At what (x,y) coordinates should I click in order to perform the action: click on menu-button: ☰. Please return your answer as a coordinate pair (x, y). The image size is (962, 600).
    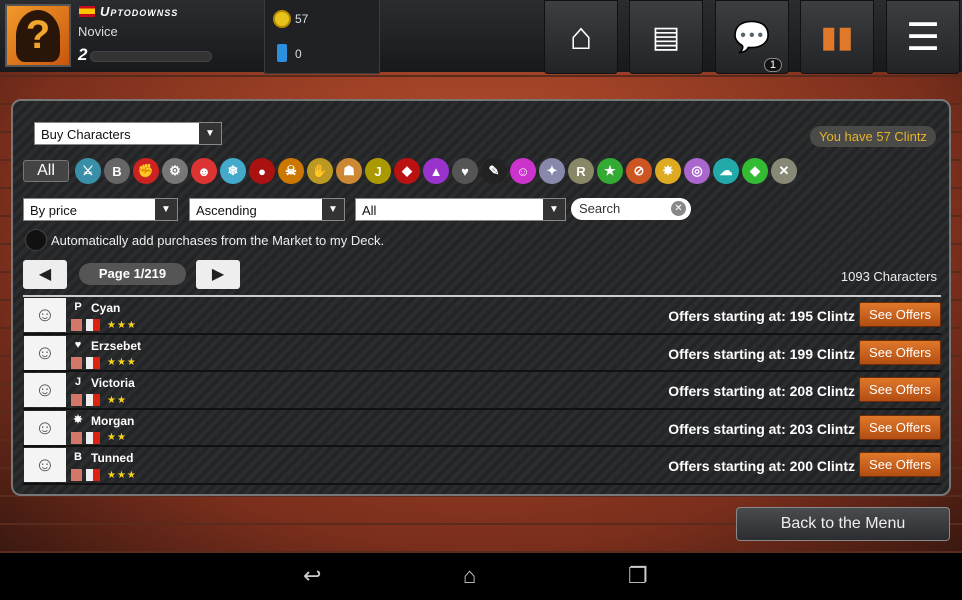
    Looking at the image, I should click on (923, 37).